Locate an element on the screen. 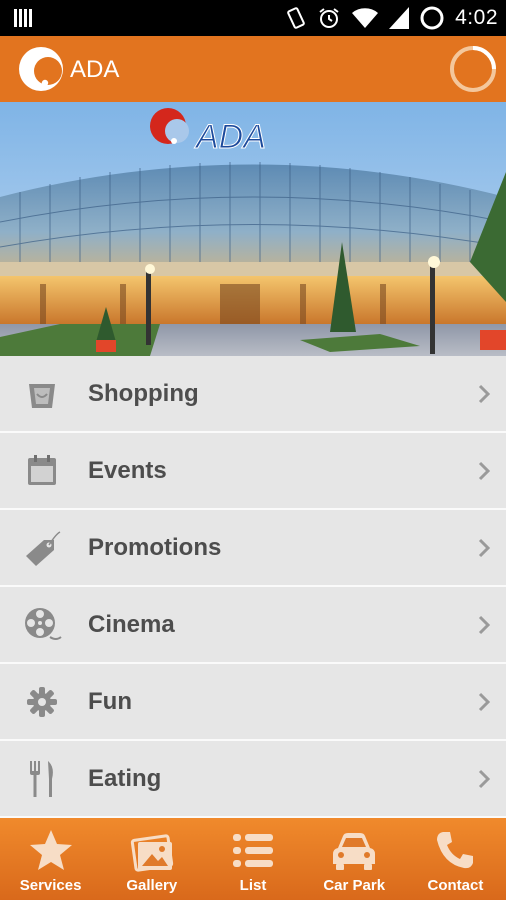 The image size is (506, 900). loading-spinner-icon is located at coordinates (473, 69).